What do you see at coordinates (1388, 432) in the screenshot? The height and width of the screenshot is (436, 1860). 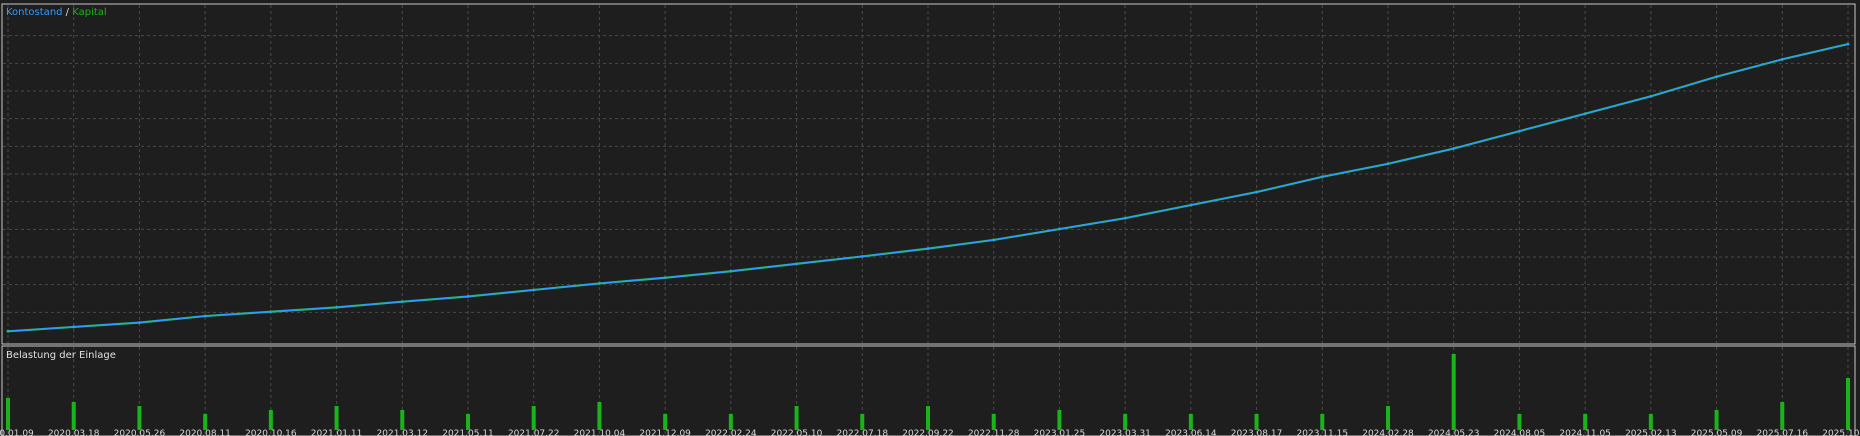 I see `x-tick-label: 2024.02.28` at bounding box center [1388, 432].